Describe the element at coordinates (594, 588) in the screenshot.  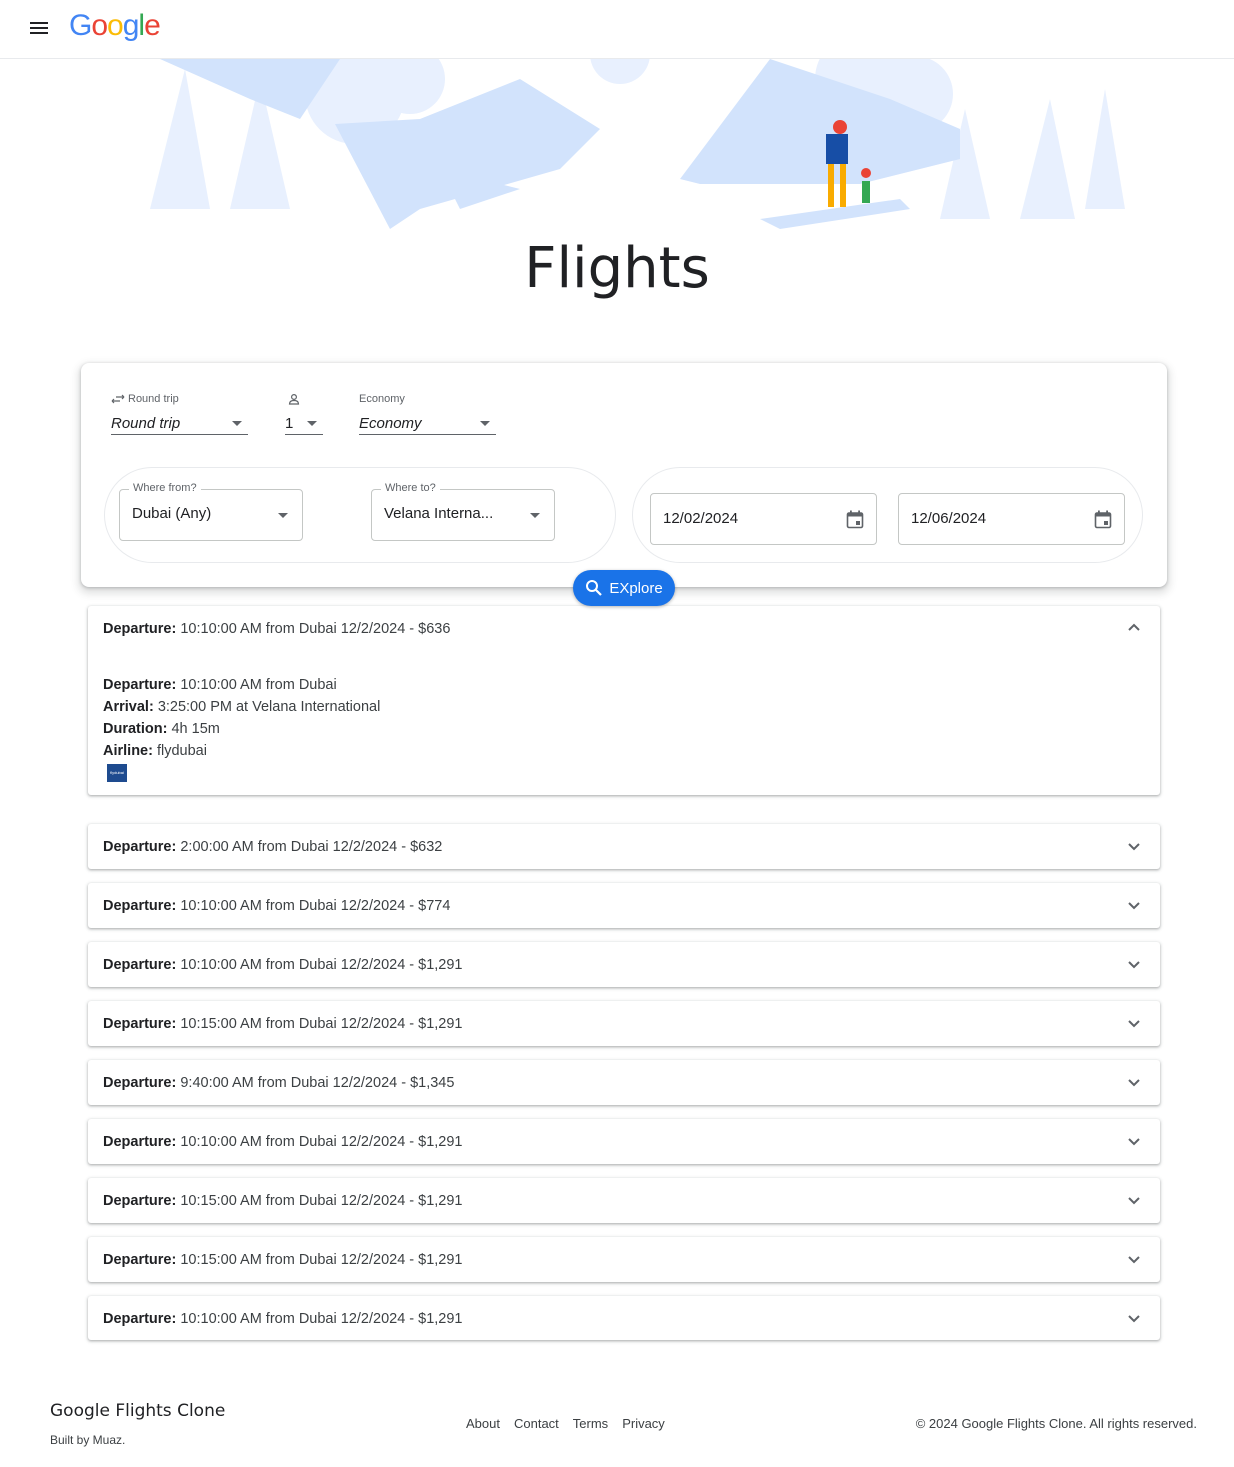
I see `search-icon` at that location.